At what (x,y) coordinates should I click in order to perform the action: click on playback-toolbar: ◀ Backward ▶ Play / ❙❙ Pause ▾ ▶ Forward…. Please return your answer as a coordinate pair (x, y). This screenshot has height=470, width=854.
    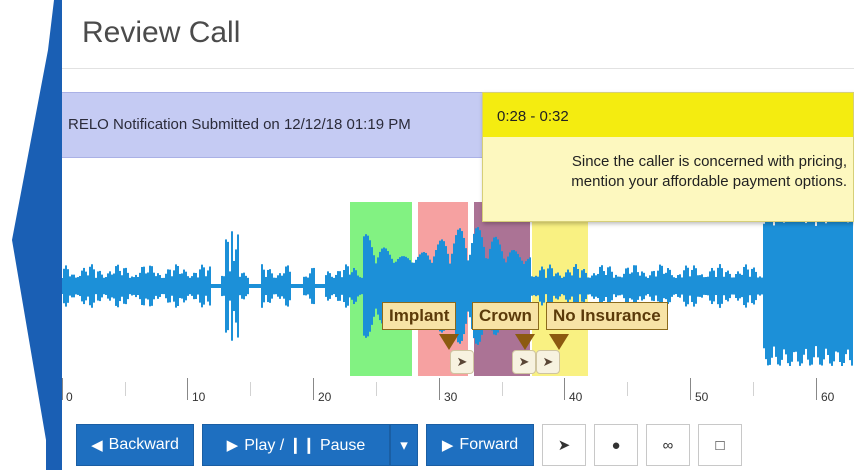
    Looking at the image, I should click on (458, 445).